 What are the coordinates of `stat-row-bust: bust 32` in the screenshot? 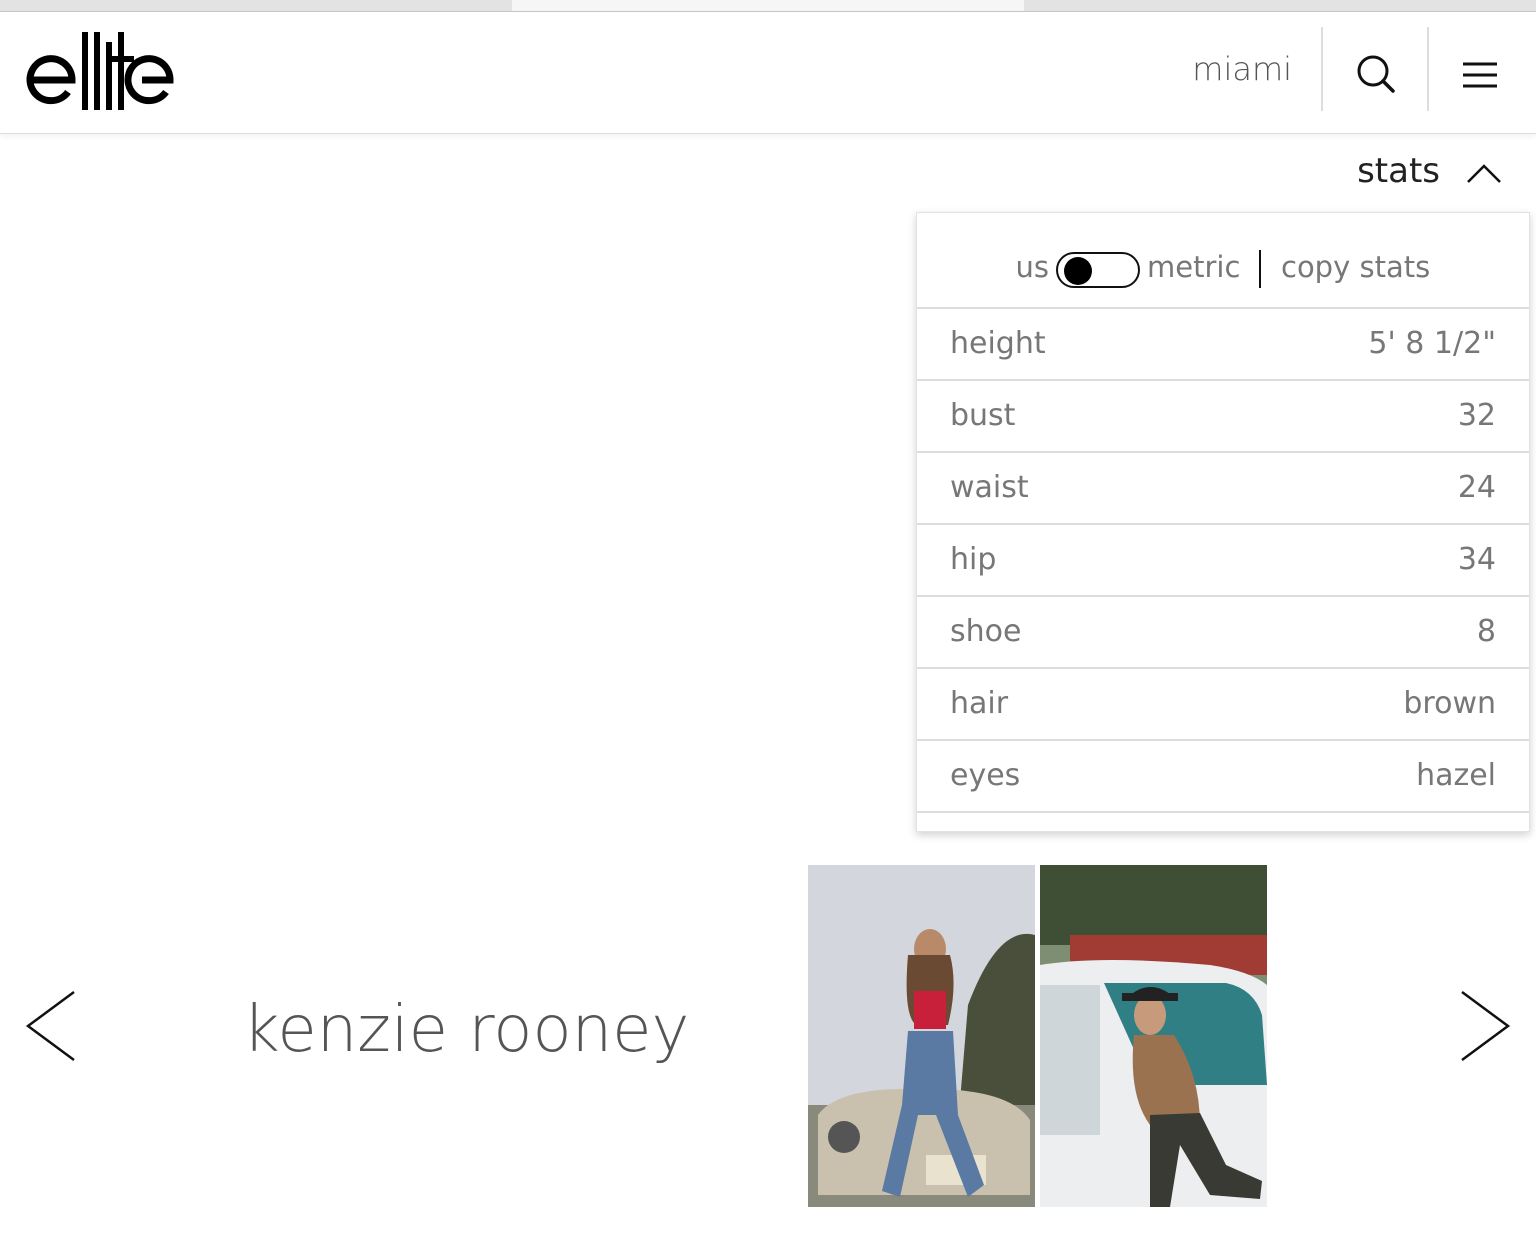 It's located at (1223, 417).